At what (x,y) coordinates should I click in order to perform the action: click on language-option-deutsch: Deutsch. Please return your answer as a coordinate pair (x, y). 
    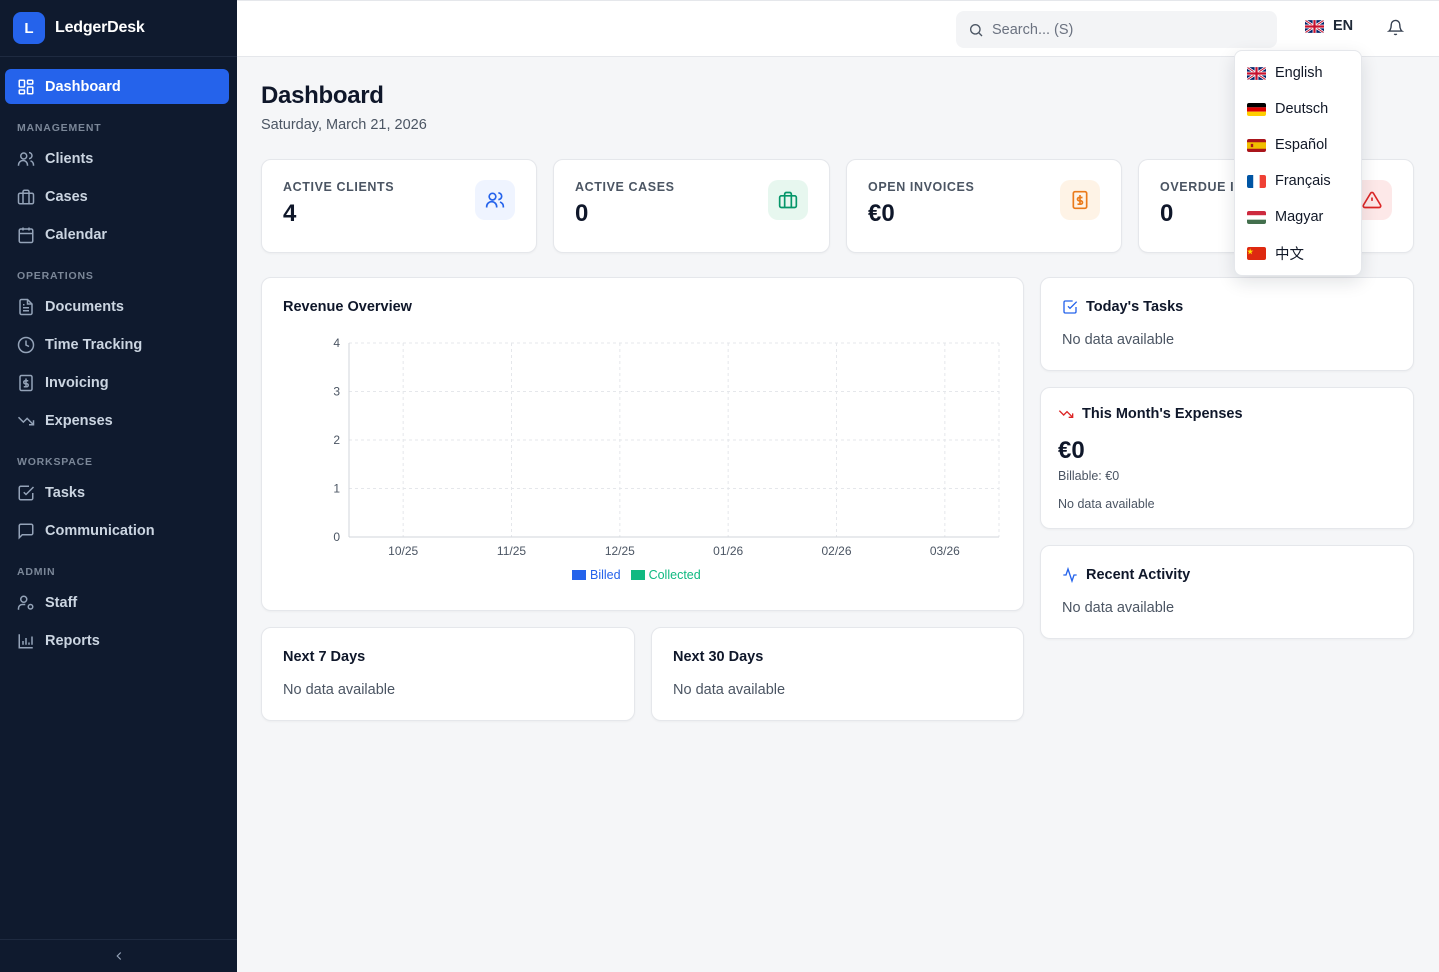
    Looking at the image, I should click on (1298, 109).